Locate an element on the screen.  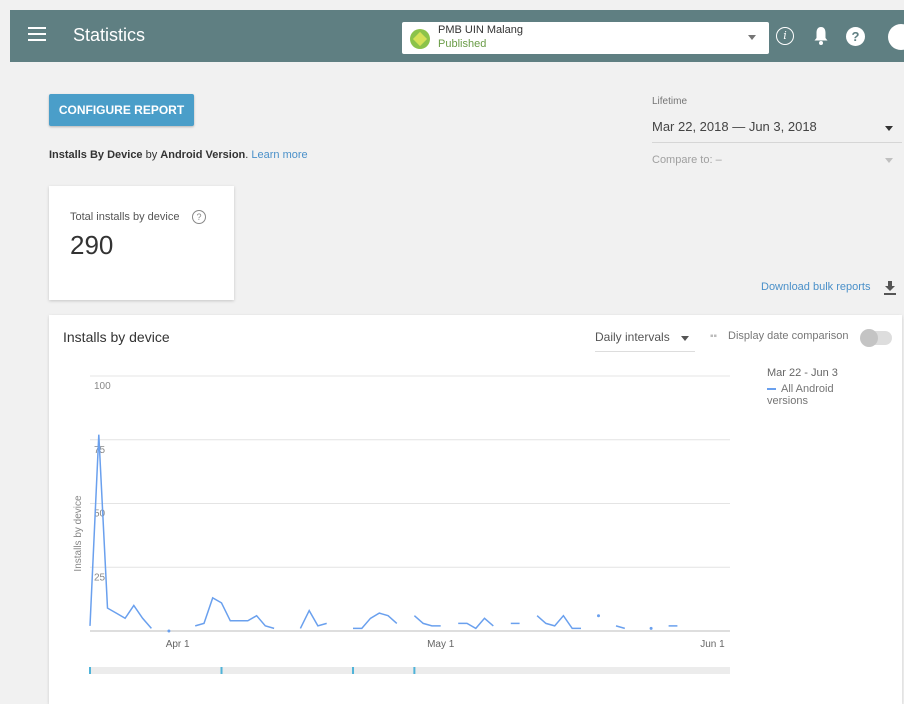
app-logo-icon is located at coordinates (420, 39).